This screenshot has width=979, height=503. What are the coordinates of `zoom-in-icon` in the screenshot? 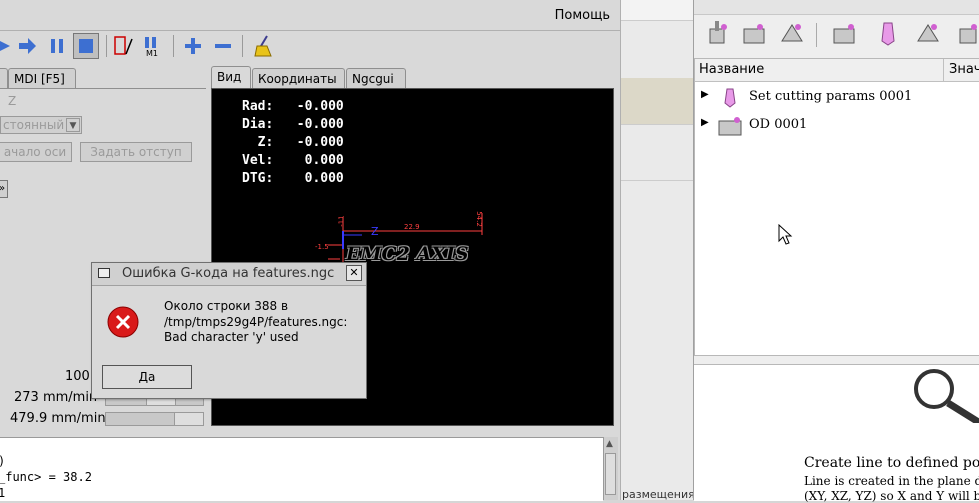 It's located at (193, 46).